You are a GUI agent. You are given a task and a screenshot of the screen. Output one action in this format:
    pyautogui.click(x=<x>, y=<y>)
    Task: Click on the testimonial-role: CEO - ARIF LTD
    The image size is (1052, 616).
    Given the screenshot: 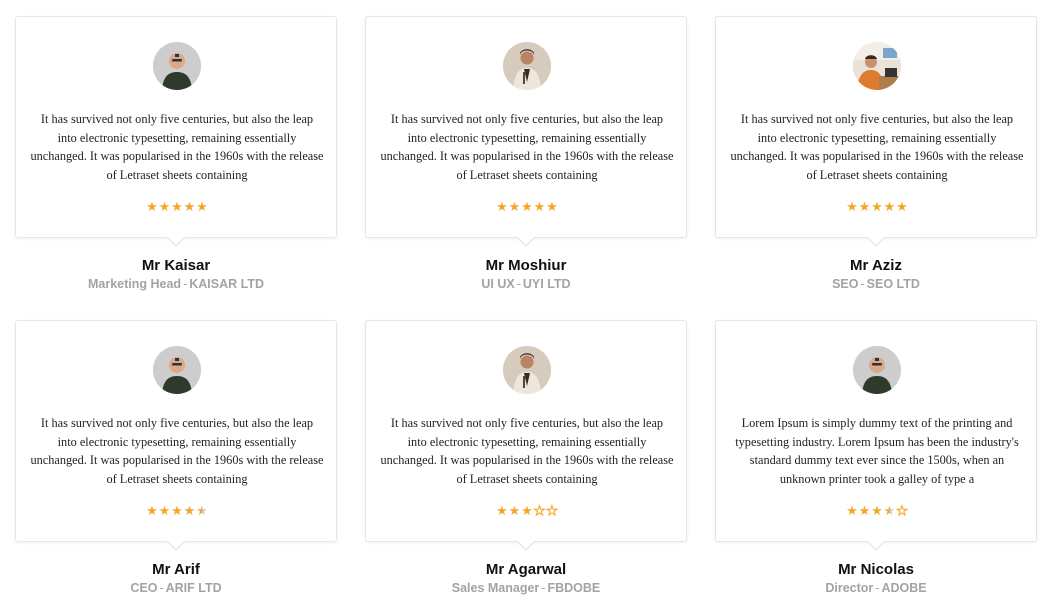 What is the action you would take?
    pyautogui.click(x=176, y=588)
    